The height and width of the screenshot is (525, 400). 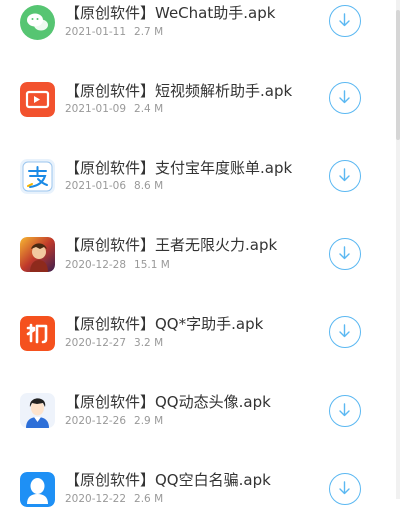 I want to click on list-item: 【原创软件】王者无限火力.apk 2020-12-28 15.1 M, so click(x=200, y=261).